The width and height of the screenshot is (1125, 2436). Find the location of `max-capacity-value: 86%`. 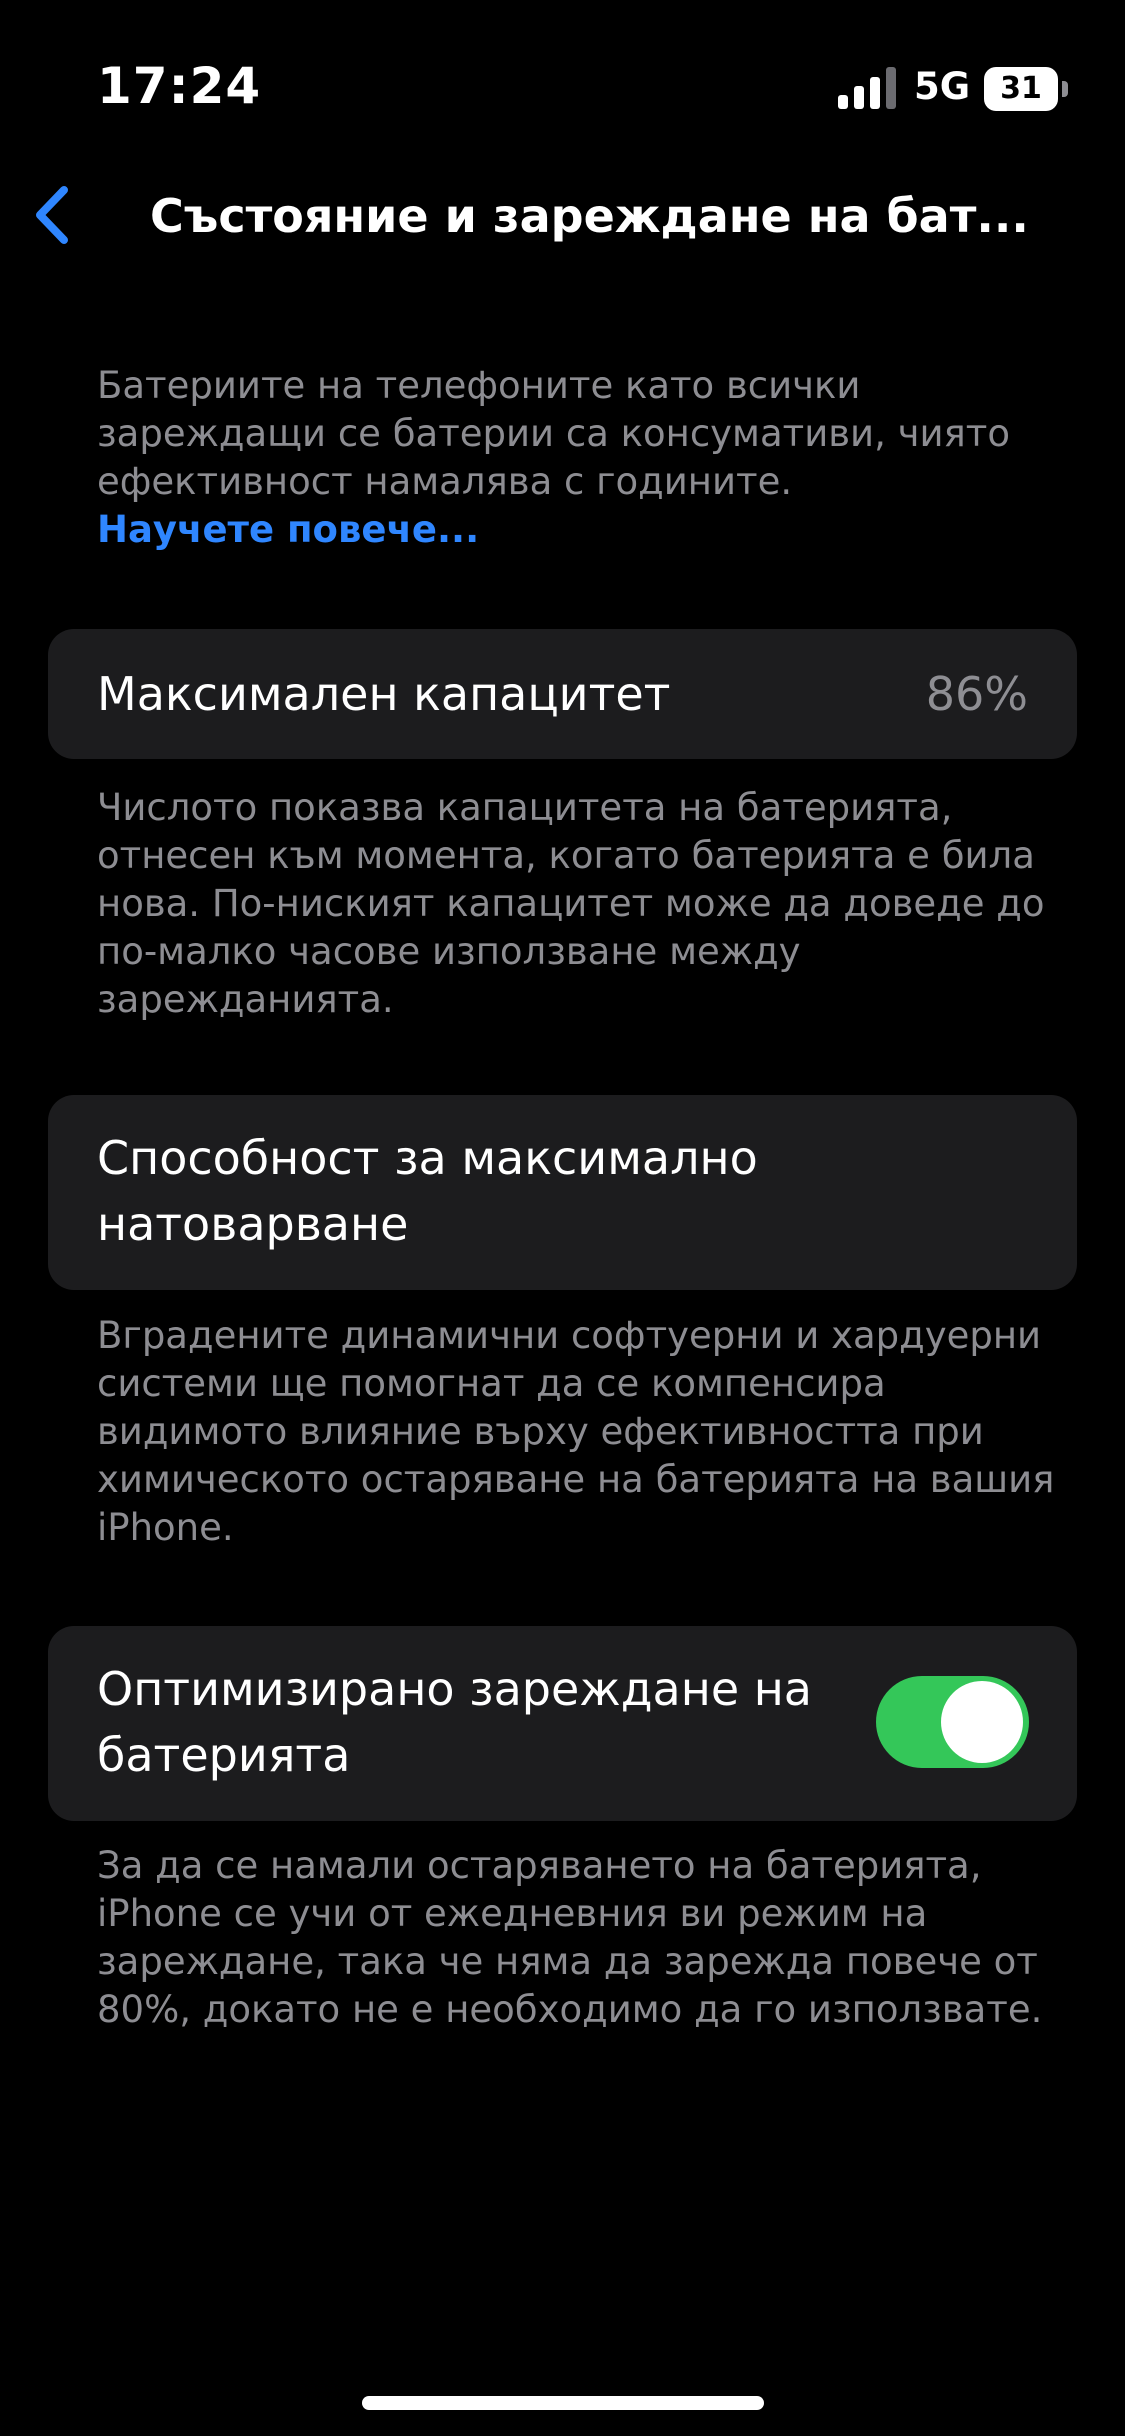

max-capacity-value: 86% is located at coordinates (976, 694).